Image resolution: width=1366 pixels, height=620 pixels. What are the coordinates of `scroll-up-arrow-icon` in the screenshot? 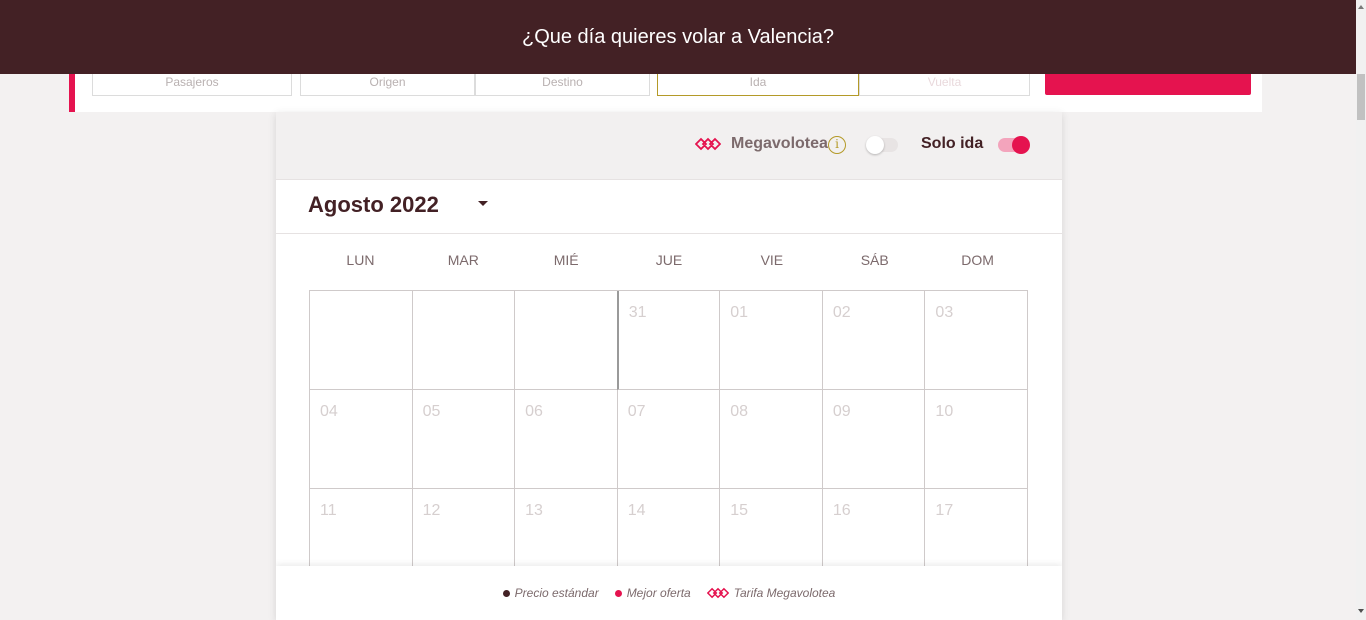 It's located at (1361, 7).